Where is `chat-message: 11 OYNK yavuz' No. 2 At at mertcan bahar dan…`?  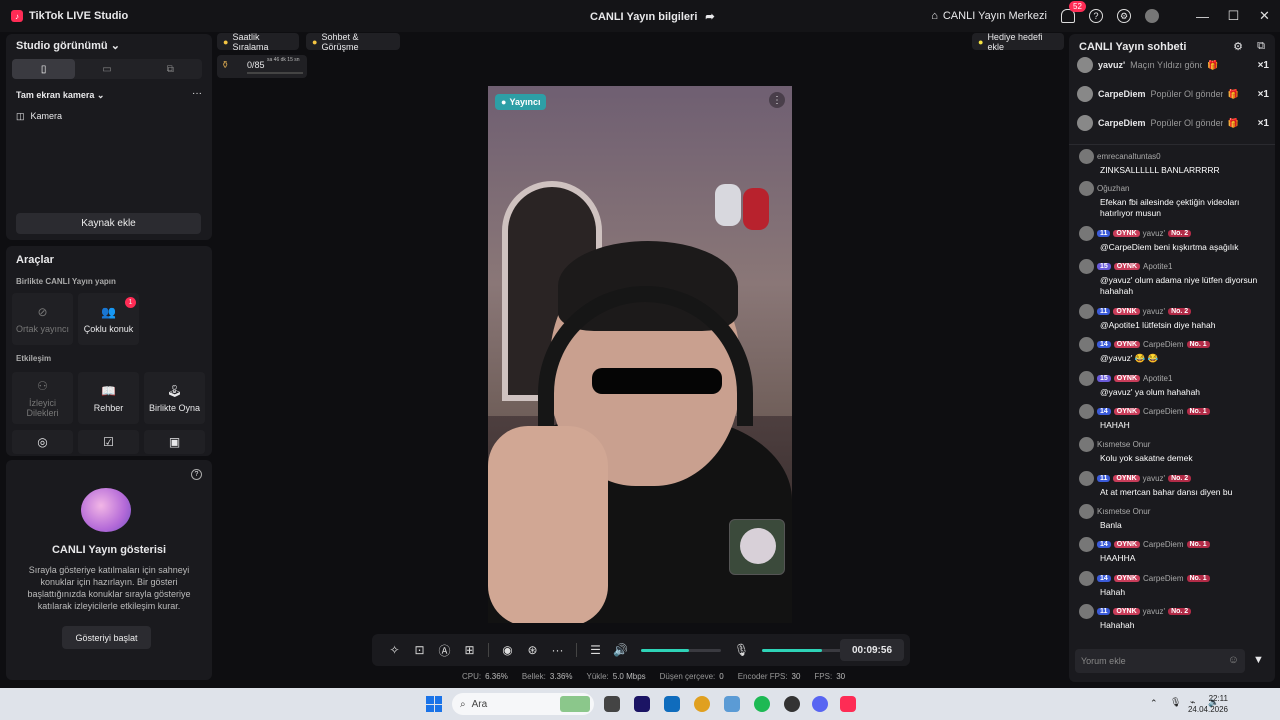
chat-message: 11 OYNK yavuz' No. 2 At at mertcan bahar dan… is located at coordinates (1174, 484).